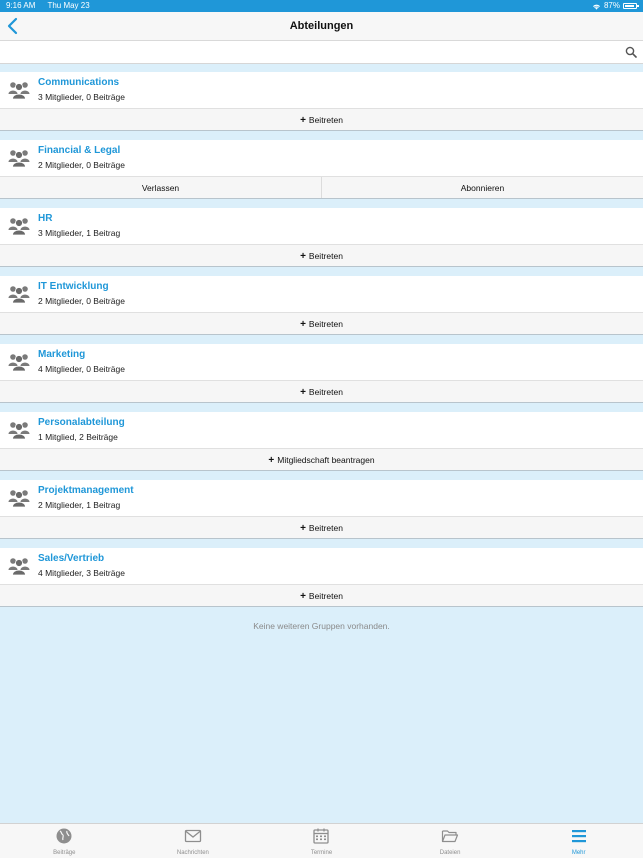 This screenshot has height=858, width=643. What do you see at coordinates (79, 150) in the screenshot?
I see `group-name: Financial & Legal` at bounding box center [79, 150].